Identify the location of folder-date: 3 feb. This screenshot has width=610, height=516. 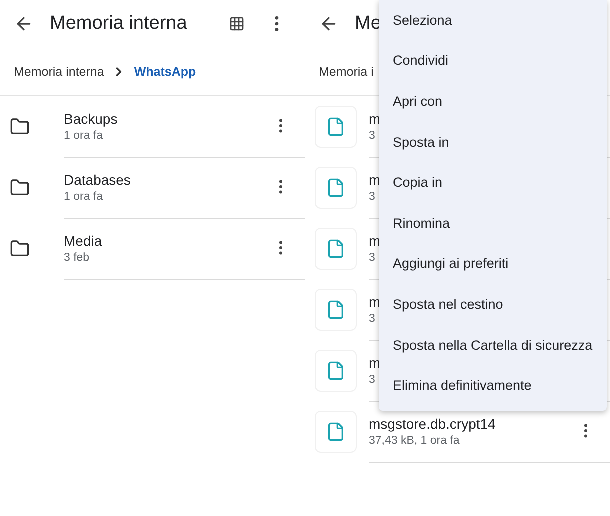
(77, 258).